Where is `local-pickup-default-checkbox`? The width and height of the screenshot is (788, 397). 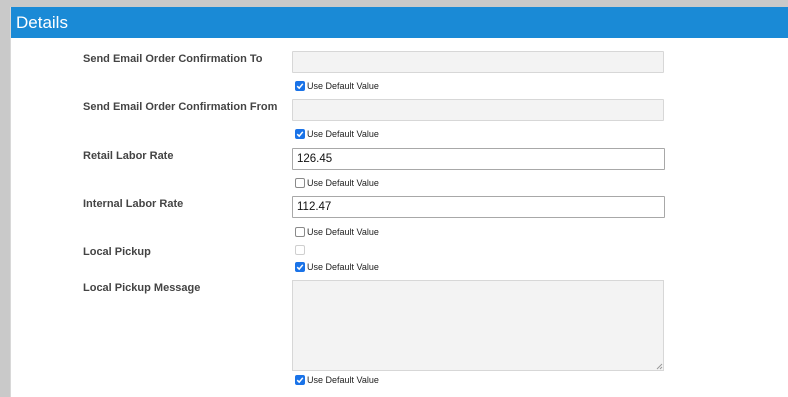
local-pickup-default-checkbox is located at coordinates (300, 267).